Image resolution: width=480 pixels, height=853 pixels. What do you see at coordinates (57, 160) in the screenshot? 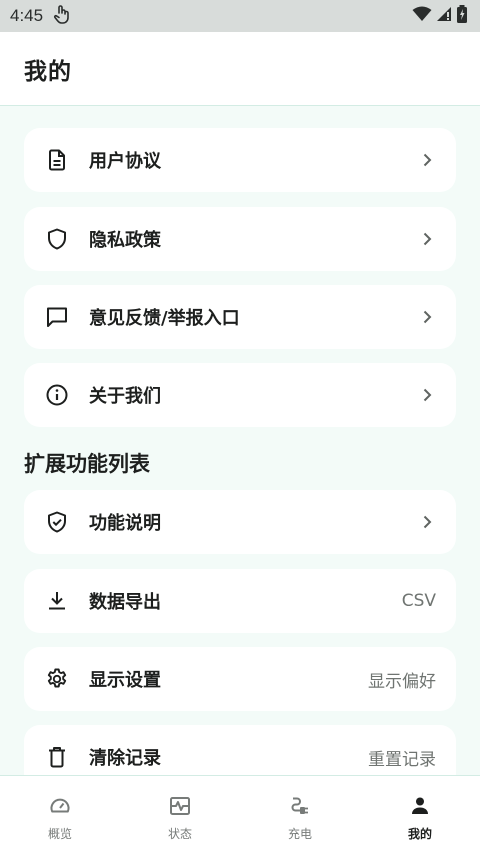
I see `document-icon` at bounding box center [57, 160].